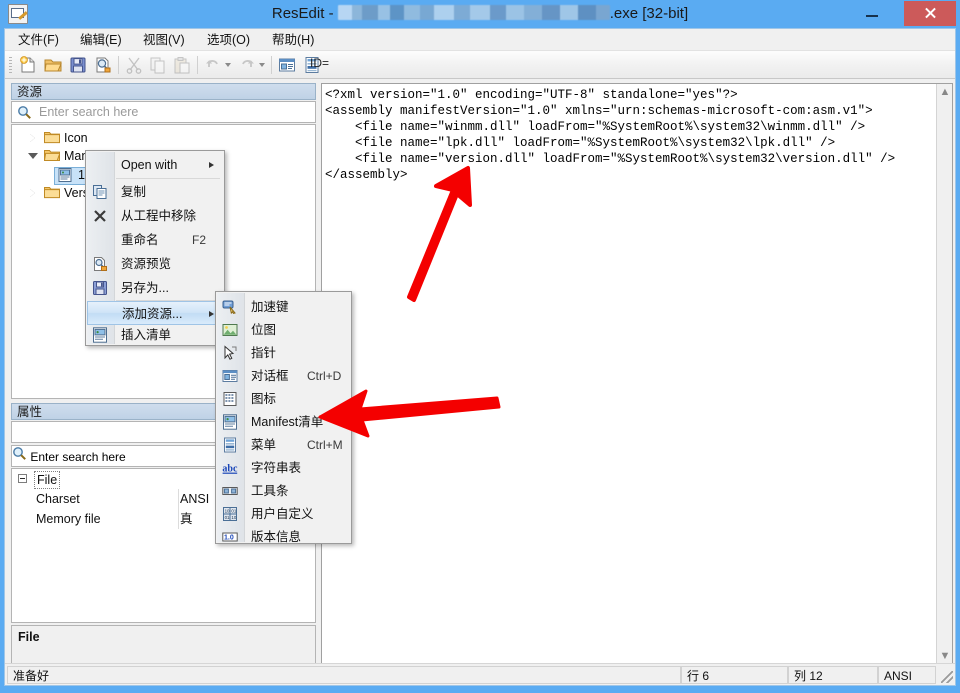 The image size is (960, 693). What do you see at coordinates (734, 675) in the screenshot?
I see `status-line: 行 6` at bounding box center [734, 675].